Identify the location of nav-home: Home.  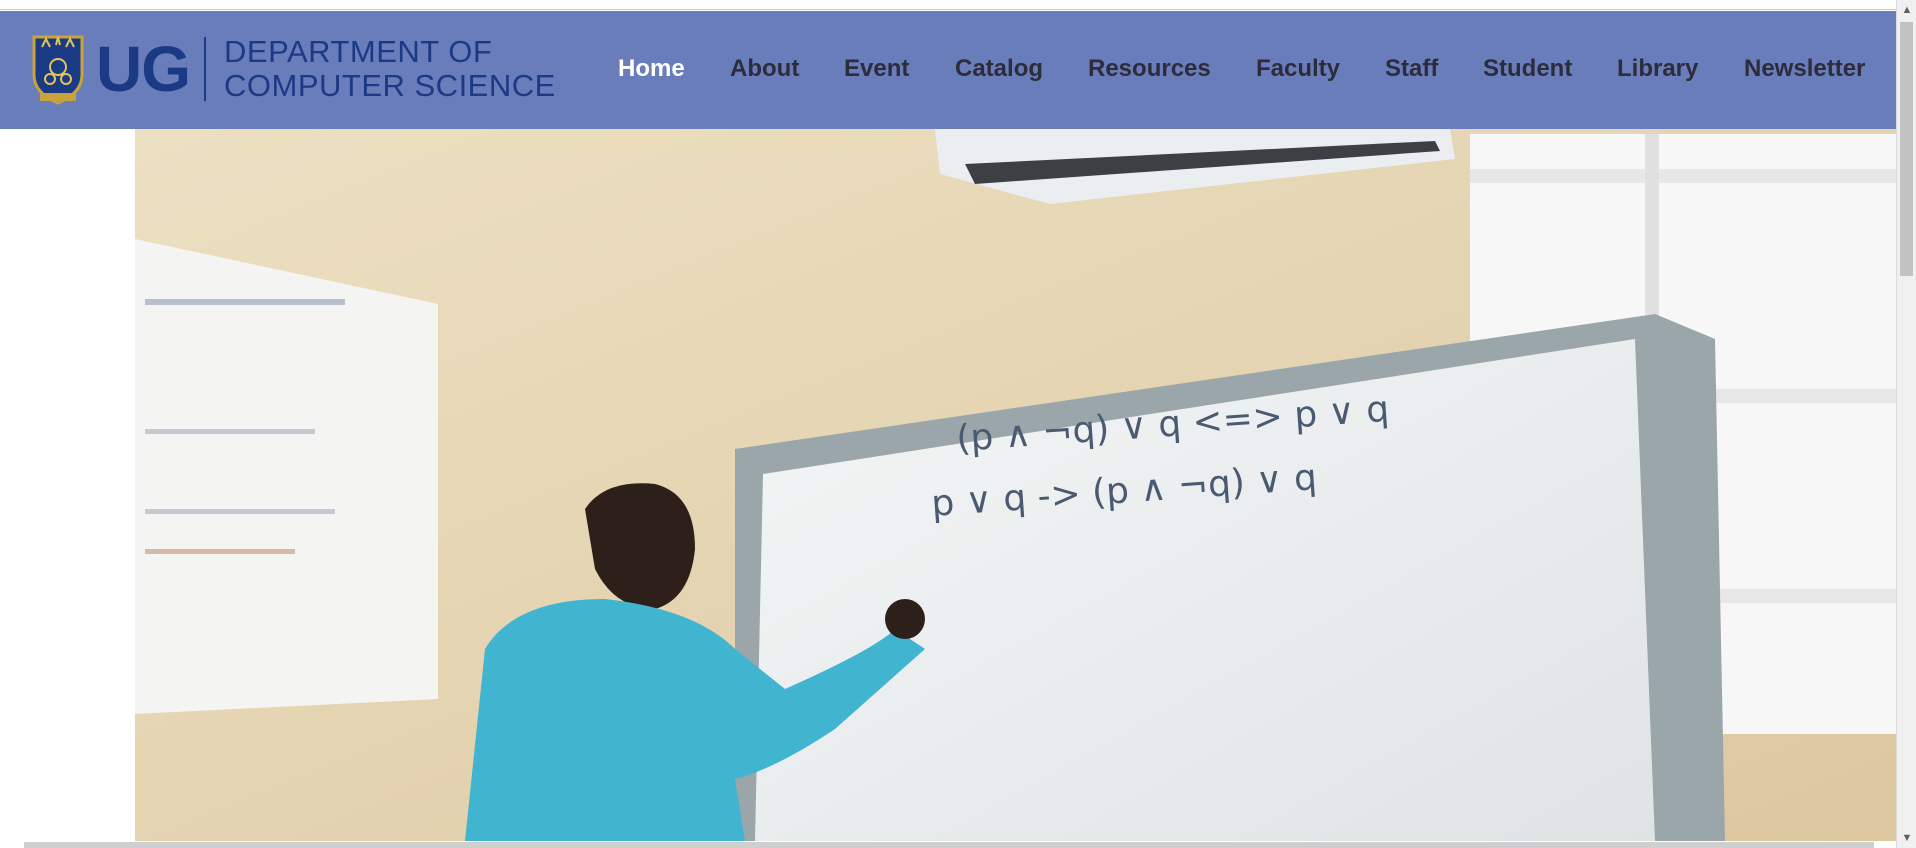
(651, 69).